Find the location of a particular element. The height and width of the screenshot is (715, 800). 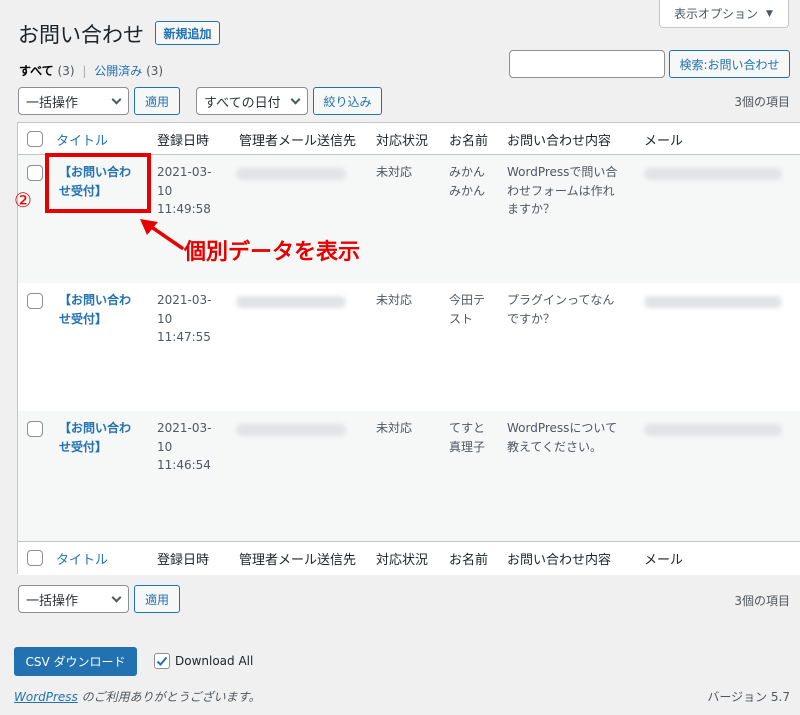

search-input is located at coordinates (587, 64).